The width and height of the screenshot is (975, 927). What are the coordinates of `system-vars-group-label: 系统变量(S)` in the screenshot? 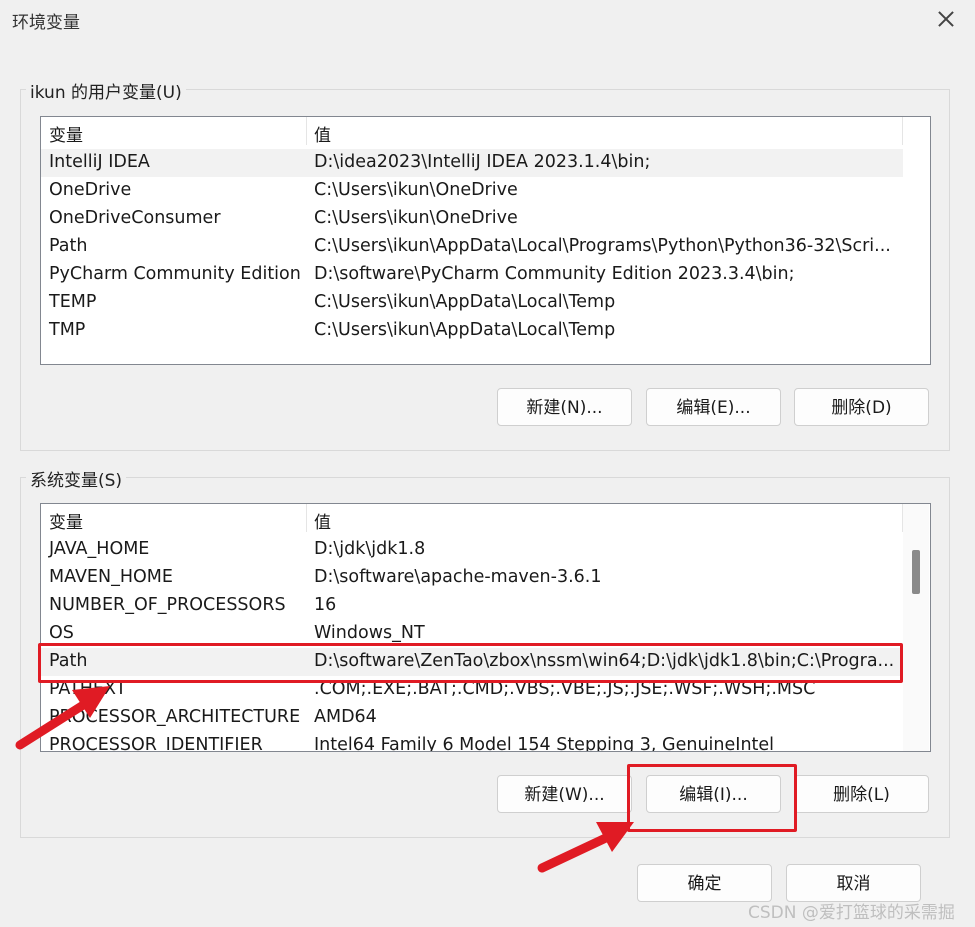 It's located at (76, 478).